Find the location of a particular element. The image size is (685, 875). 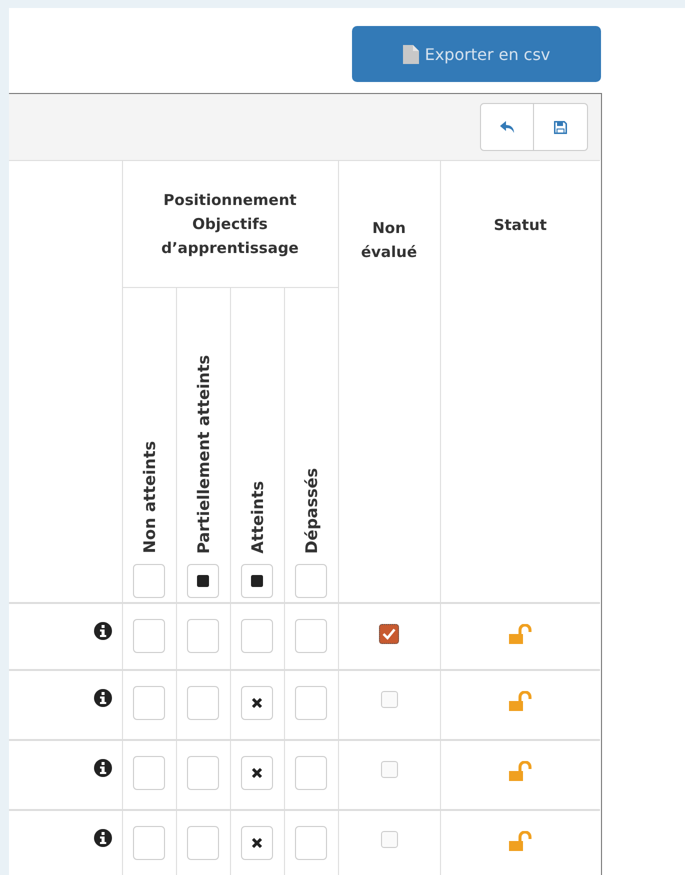

column-header: Non évalué is located at coordinates (389, 240).